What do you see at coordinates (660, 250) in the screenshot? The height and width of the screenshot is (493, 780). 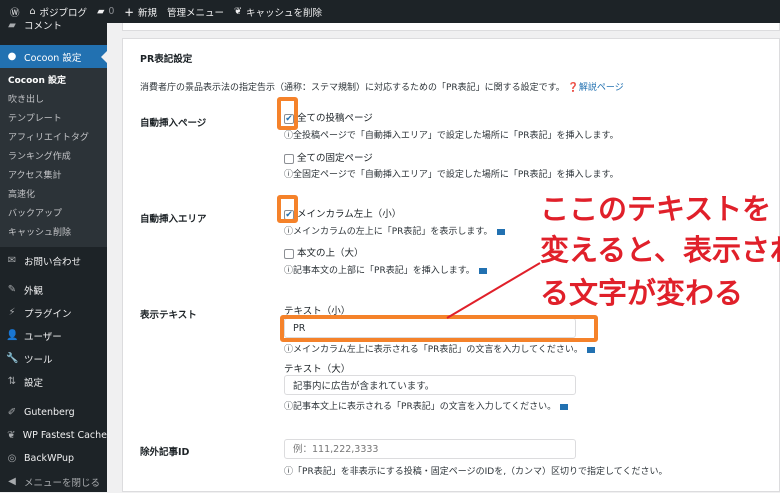 I see `annotation-line-2: 変えると、表示され` at bounding box center [660, 250].